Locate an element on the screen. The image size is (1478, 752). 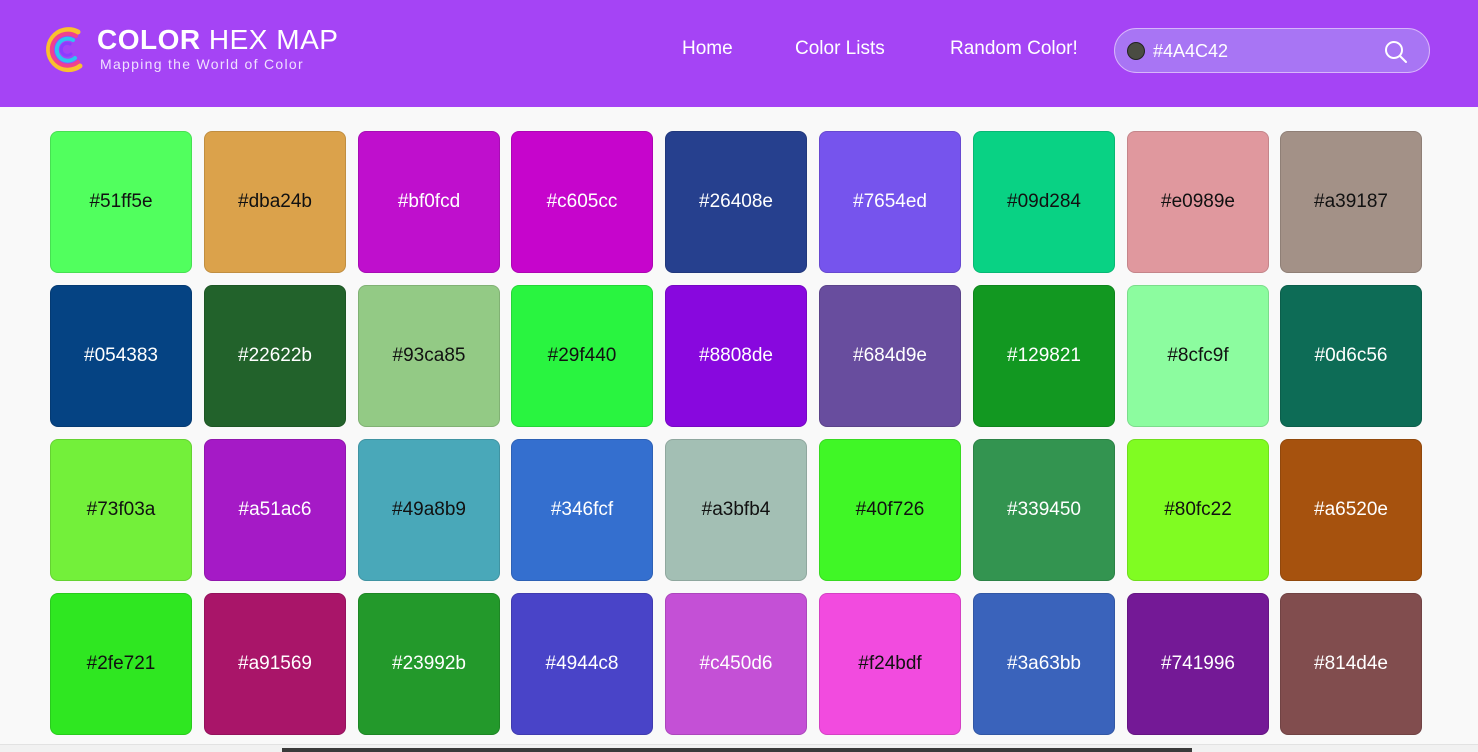
color-tile: #40f726 is located at coordinates (890, 510).